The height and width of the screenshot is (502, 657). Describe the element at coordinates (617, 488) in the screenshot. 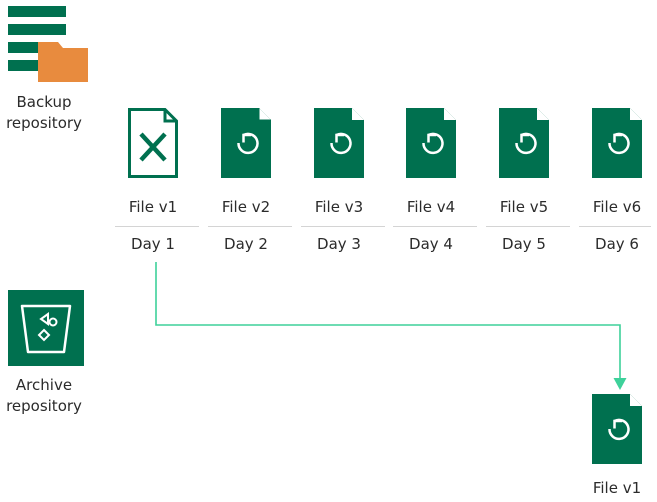

I see `archived-file-label: File v1` at that location.